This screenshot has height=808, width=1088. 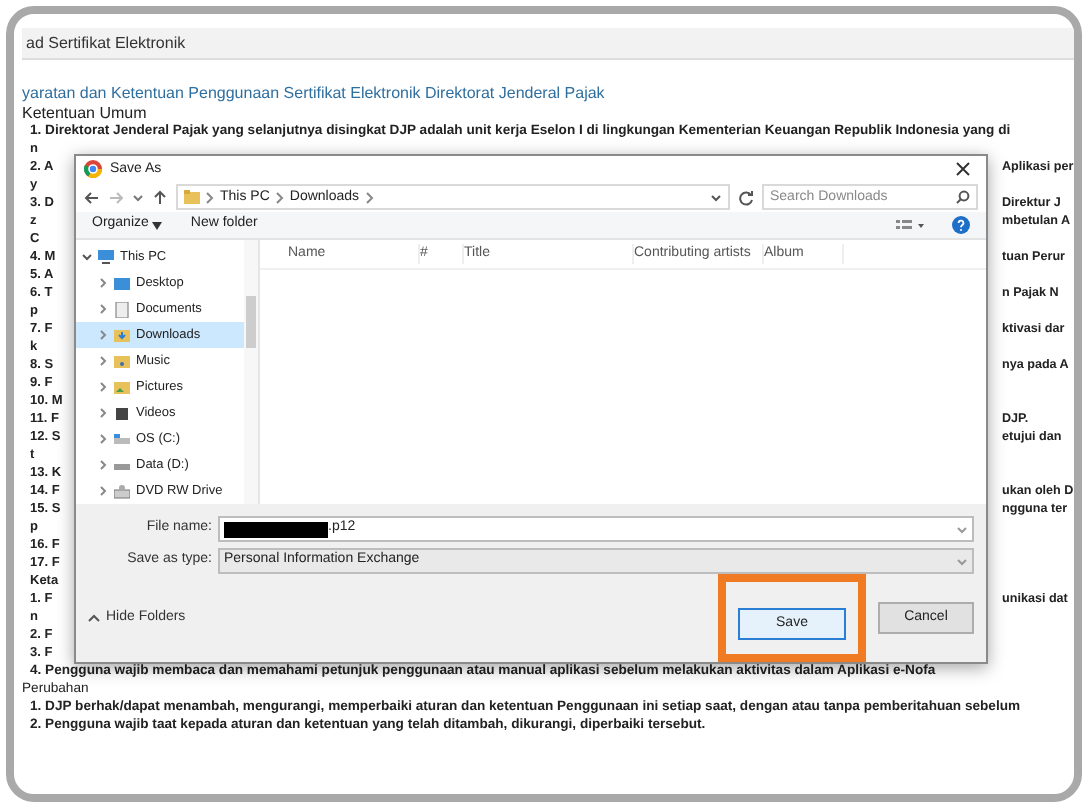 What do you see at coordinates (122, 491) in the screenshot?
I see `disc-drive-icon` at bounding box center [122, 491].